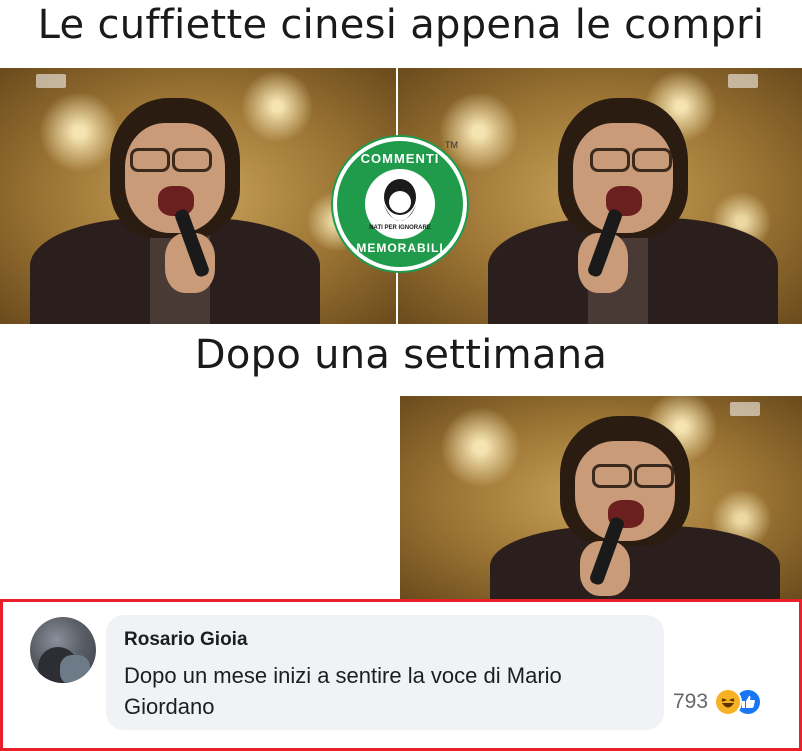 The image size is (802, 751). I want to click on commenti-memorabili-logo: COMMENTI MEMORABILI NATI PER IGNORARE, so click(400, 204).